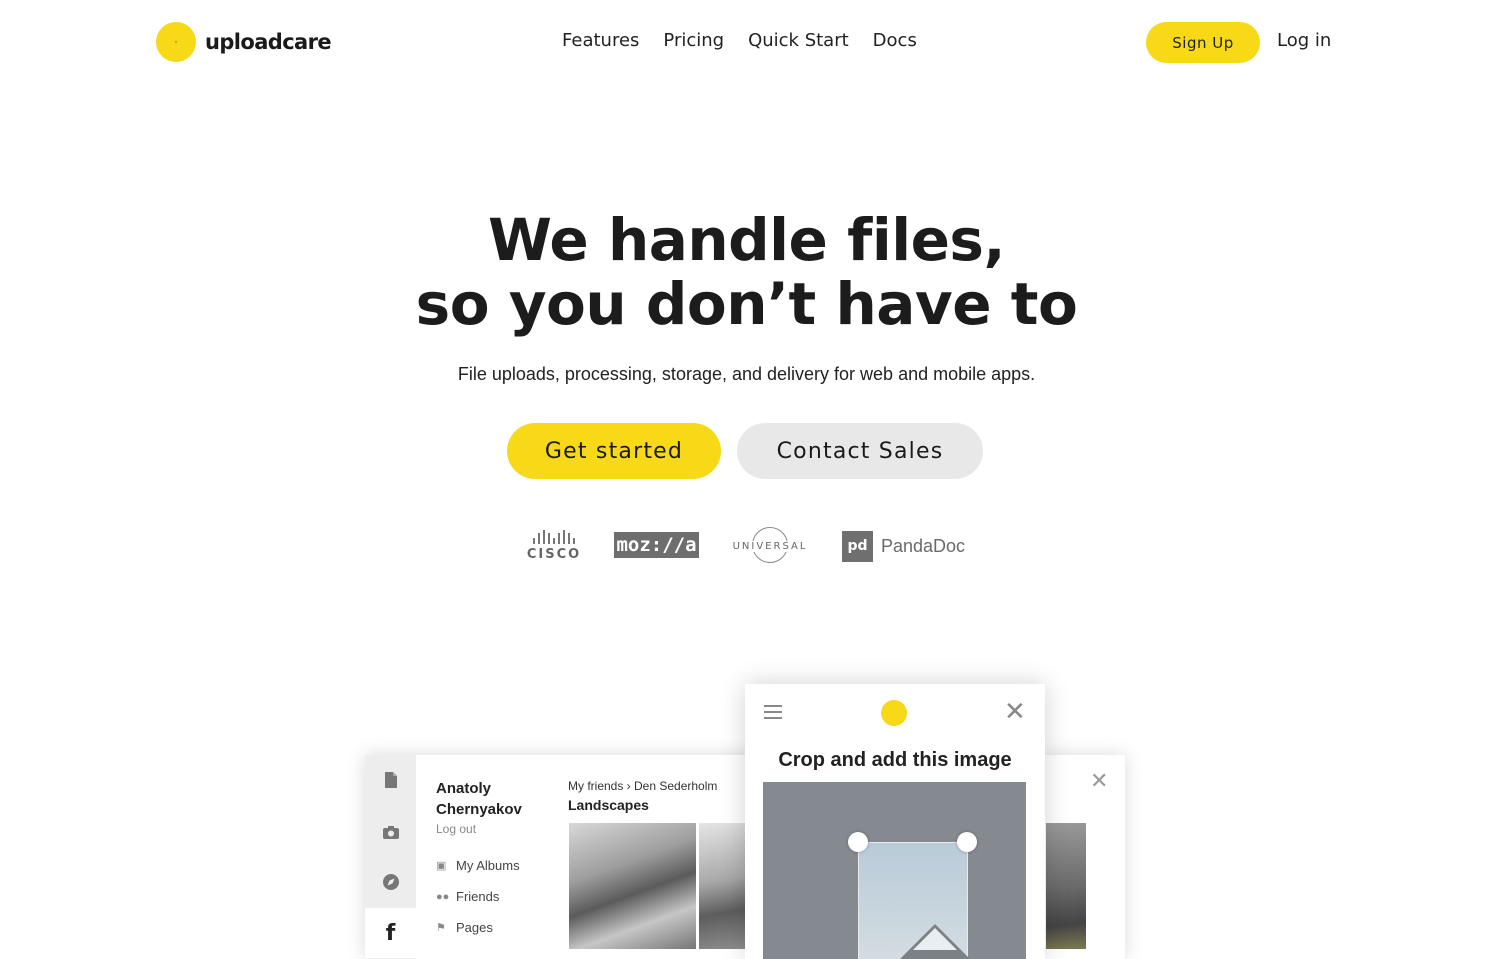 This screenshot has height=959, width=1493. I want to click on crop-modal: ✕ Crop and add this image, so click(895, 821).